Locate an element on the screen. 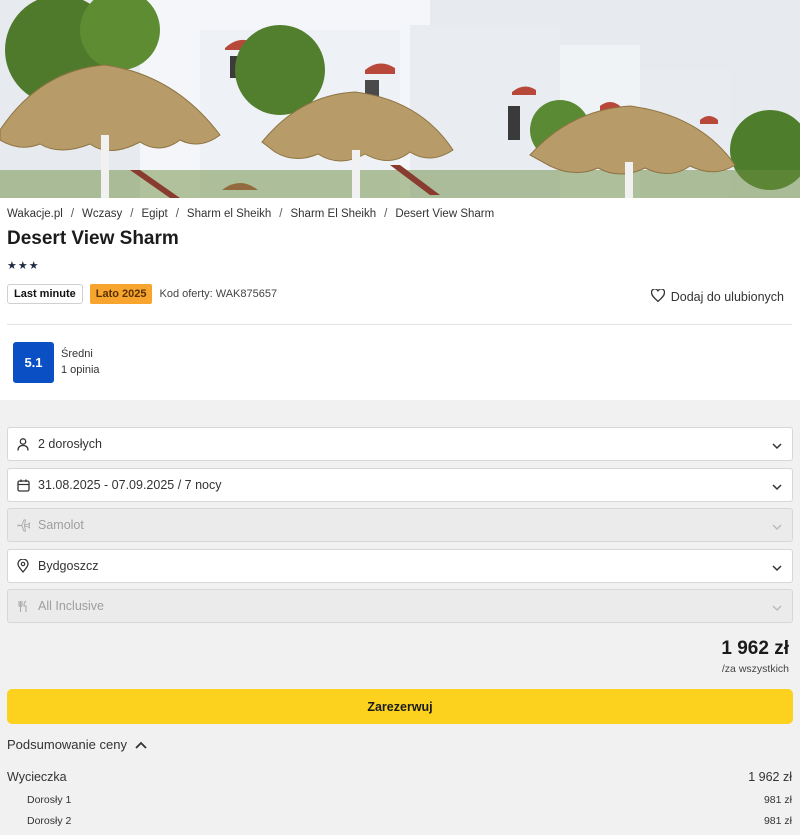 The height and width of the screenshot is (835, 800). departure-city-select: Bydgoszcz is located at coordinates (400, 566).